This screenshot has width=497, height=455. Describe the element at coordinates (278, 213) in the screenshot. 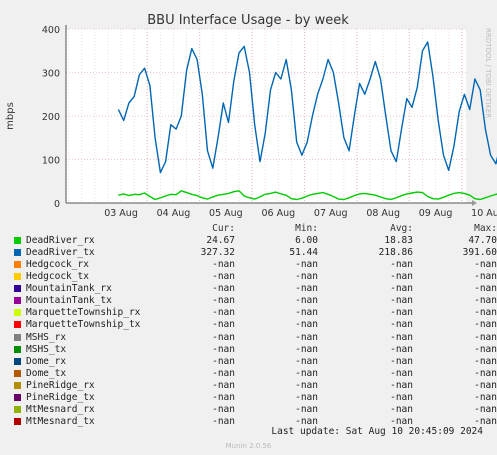

I see `x-tick-label: 06 Aug` at that location.